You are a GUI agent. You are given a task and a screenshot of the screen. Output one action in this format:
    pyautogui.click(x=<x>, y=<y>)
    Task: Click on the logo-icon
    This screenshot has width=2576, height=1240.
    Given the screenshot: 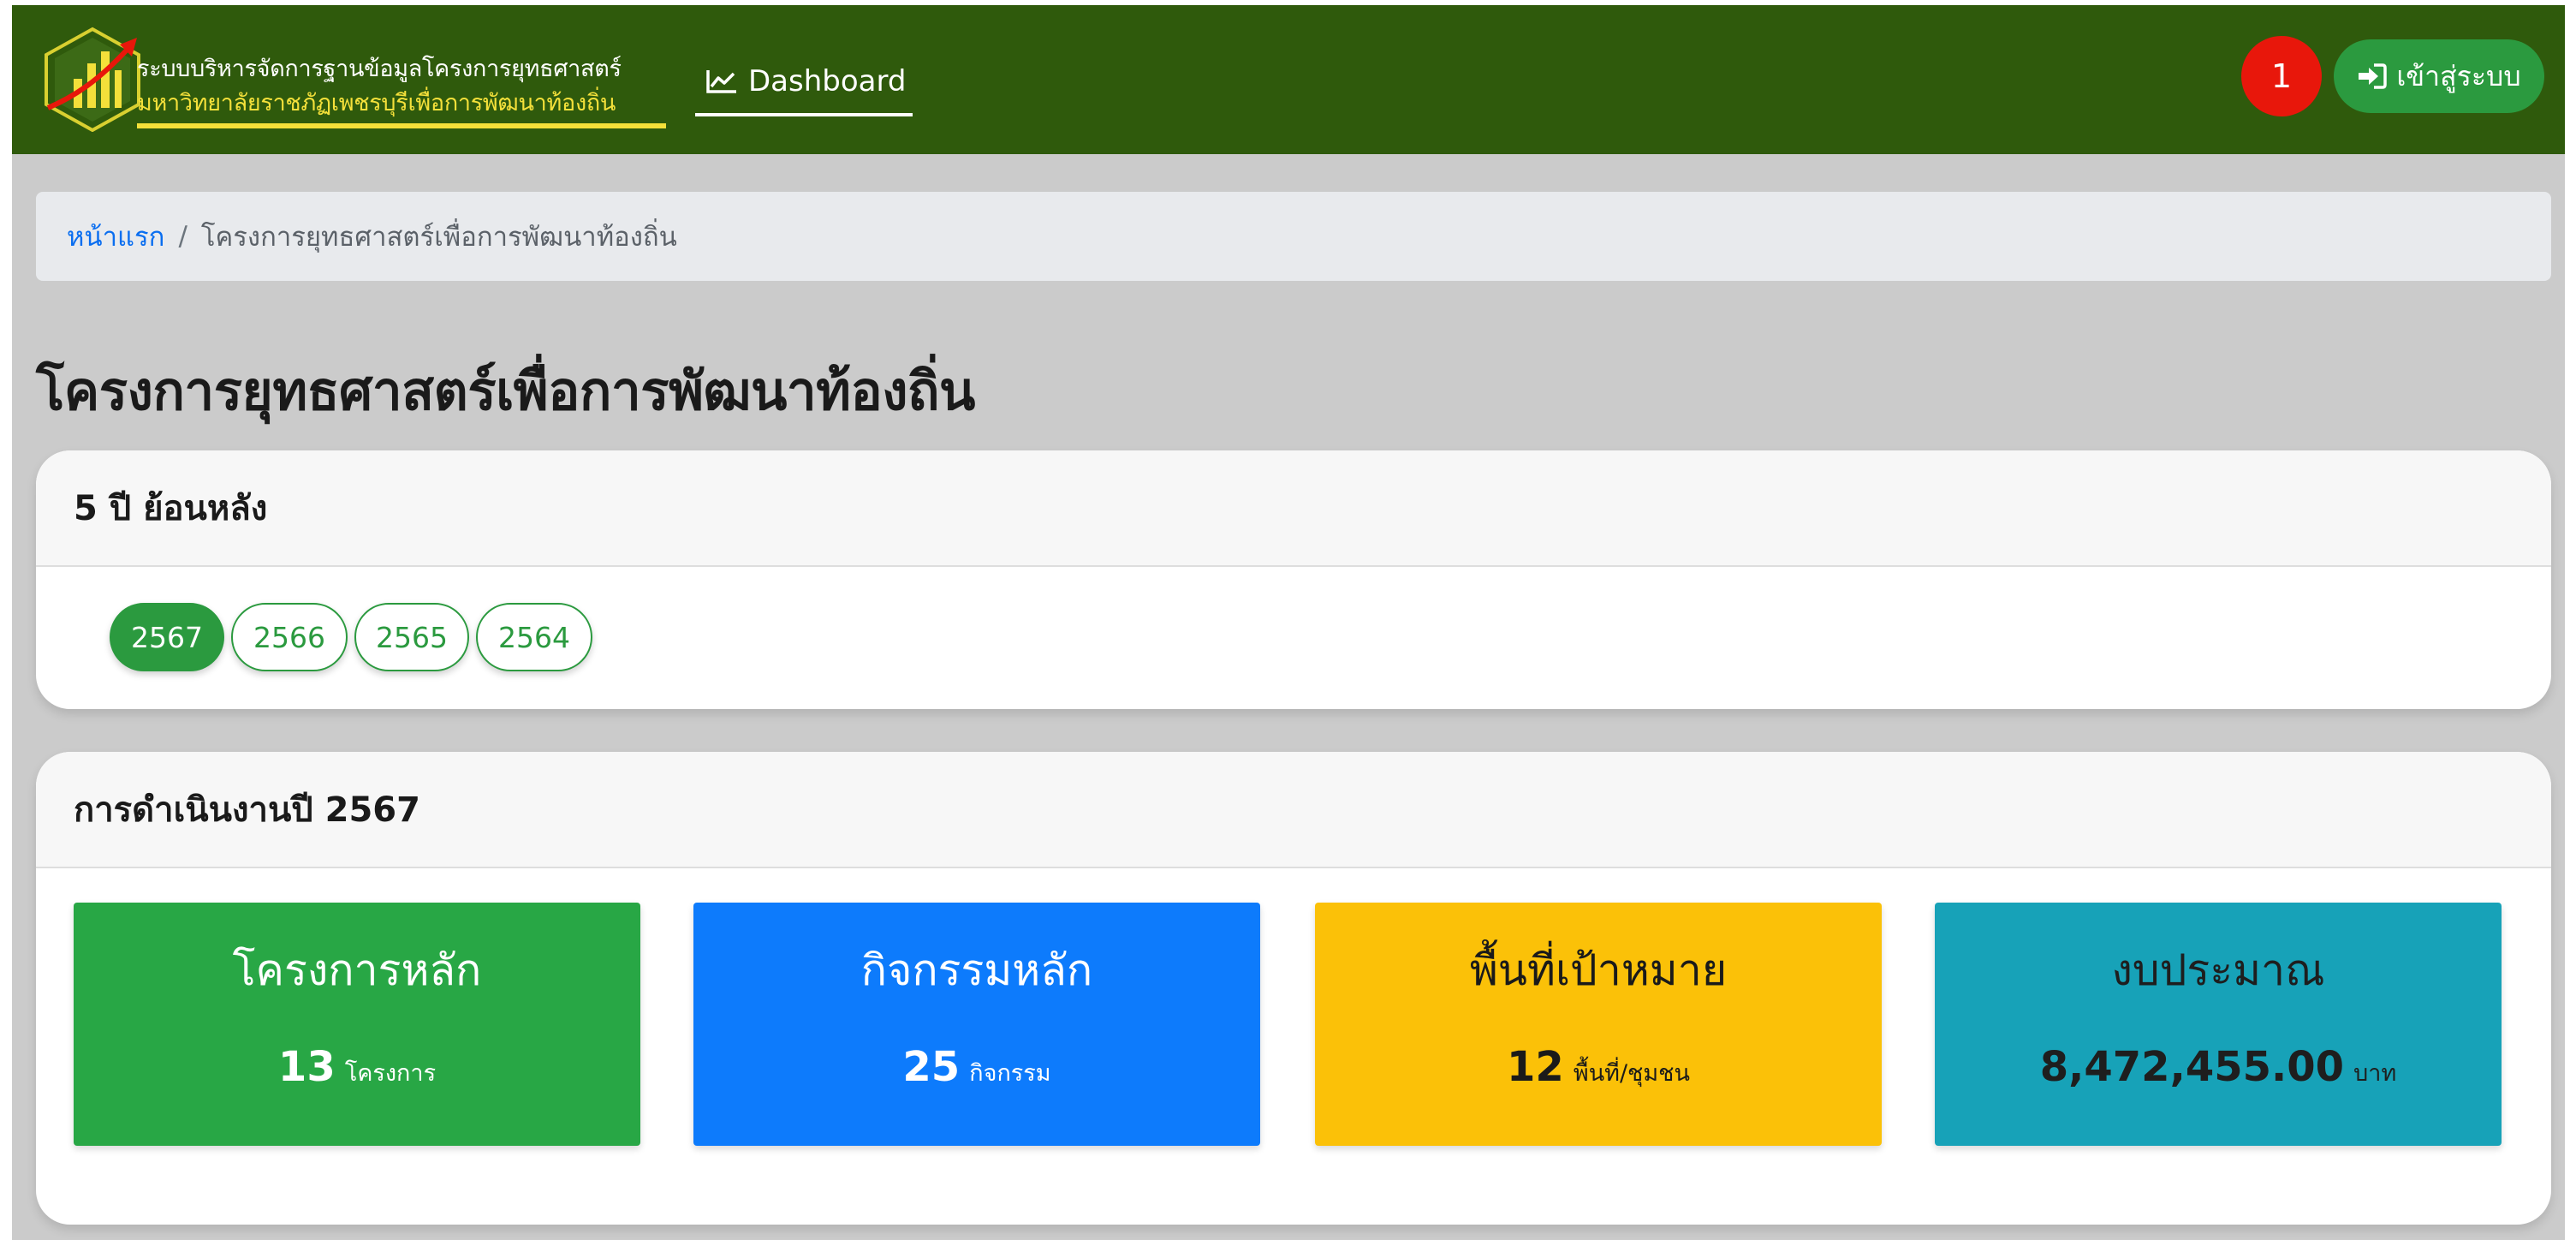 What is the action you would take?
    pyautogui.click(x=92, y=79)
    